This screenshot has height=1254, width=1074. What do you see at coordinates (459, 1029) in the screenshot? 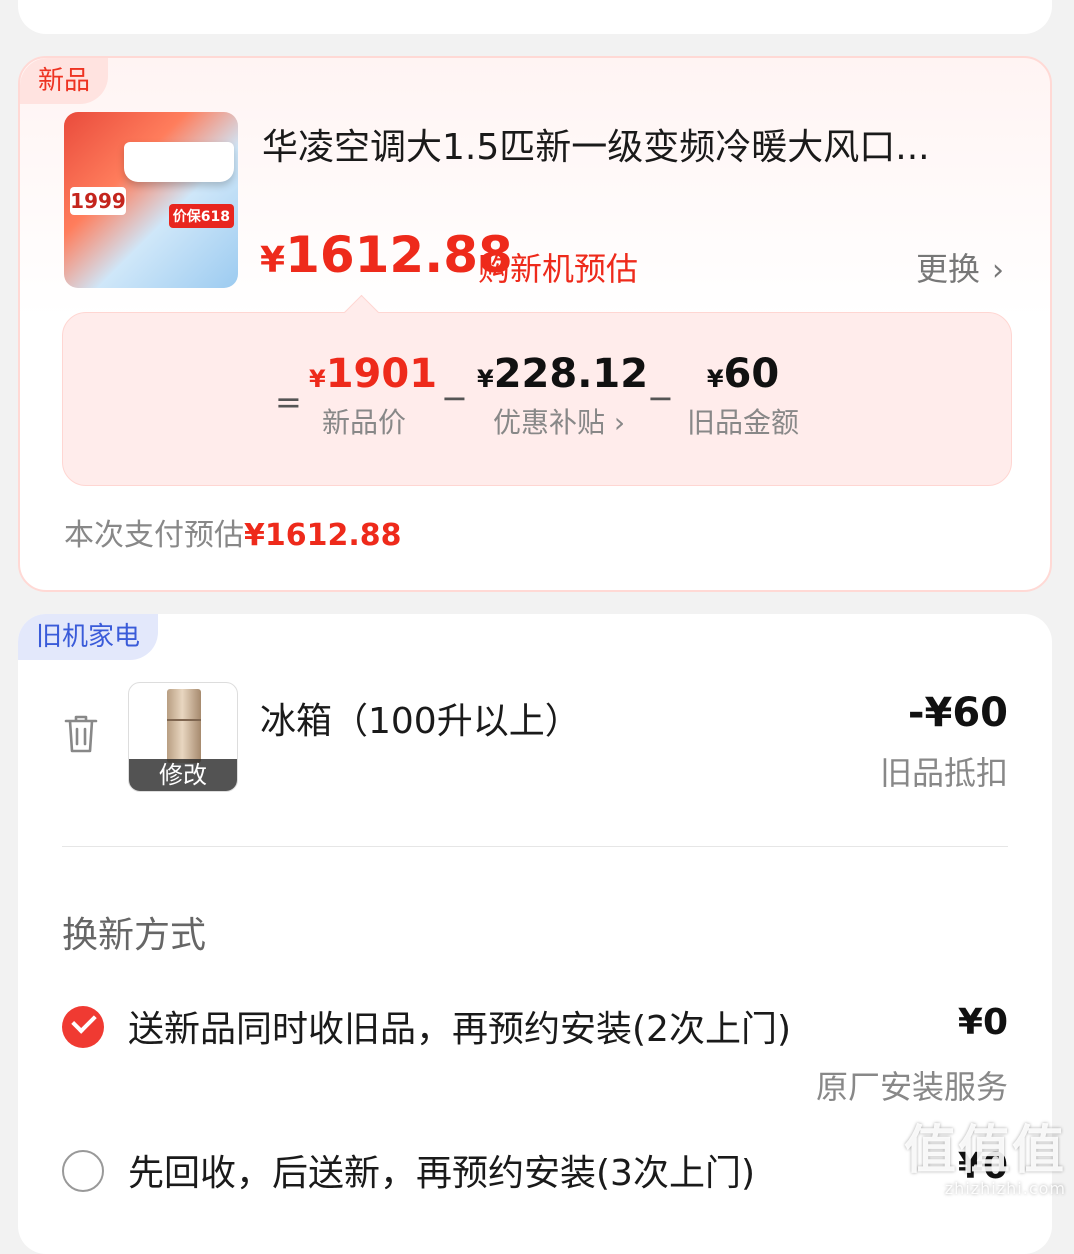
I see `option-label: 送新品同时收旧品，再预约安装(2次上门)` at bounding box center [459, 1029].